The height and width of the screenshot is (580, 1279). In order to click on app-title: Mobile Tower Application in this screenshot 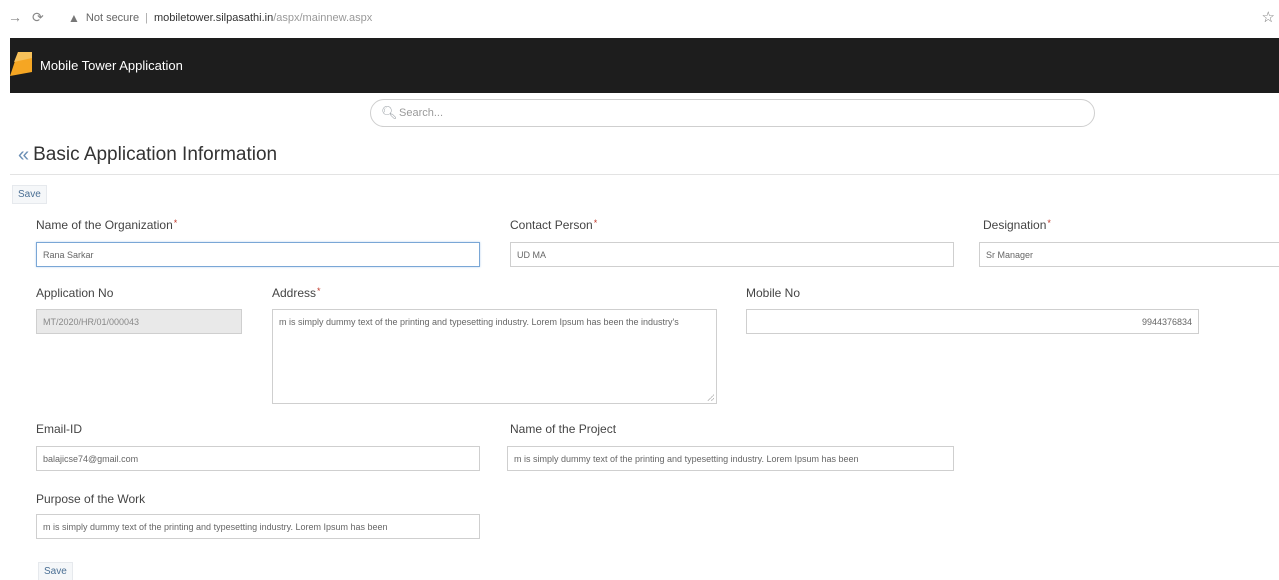, I will do `click(111, 65)`.